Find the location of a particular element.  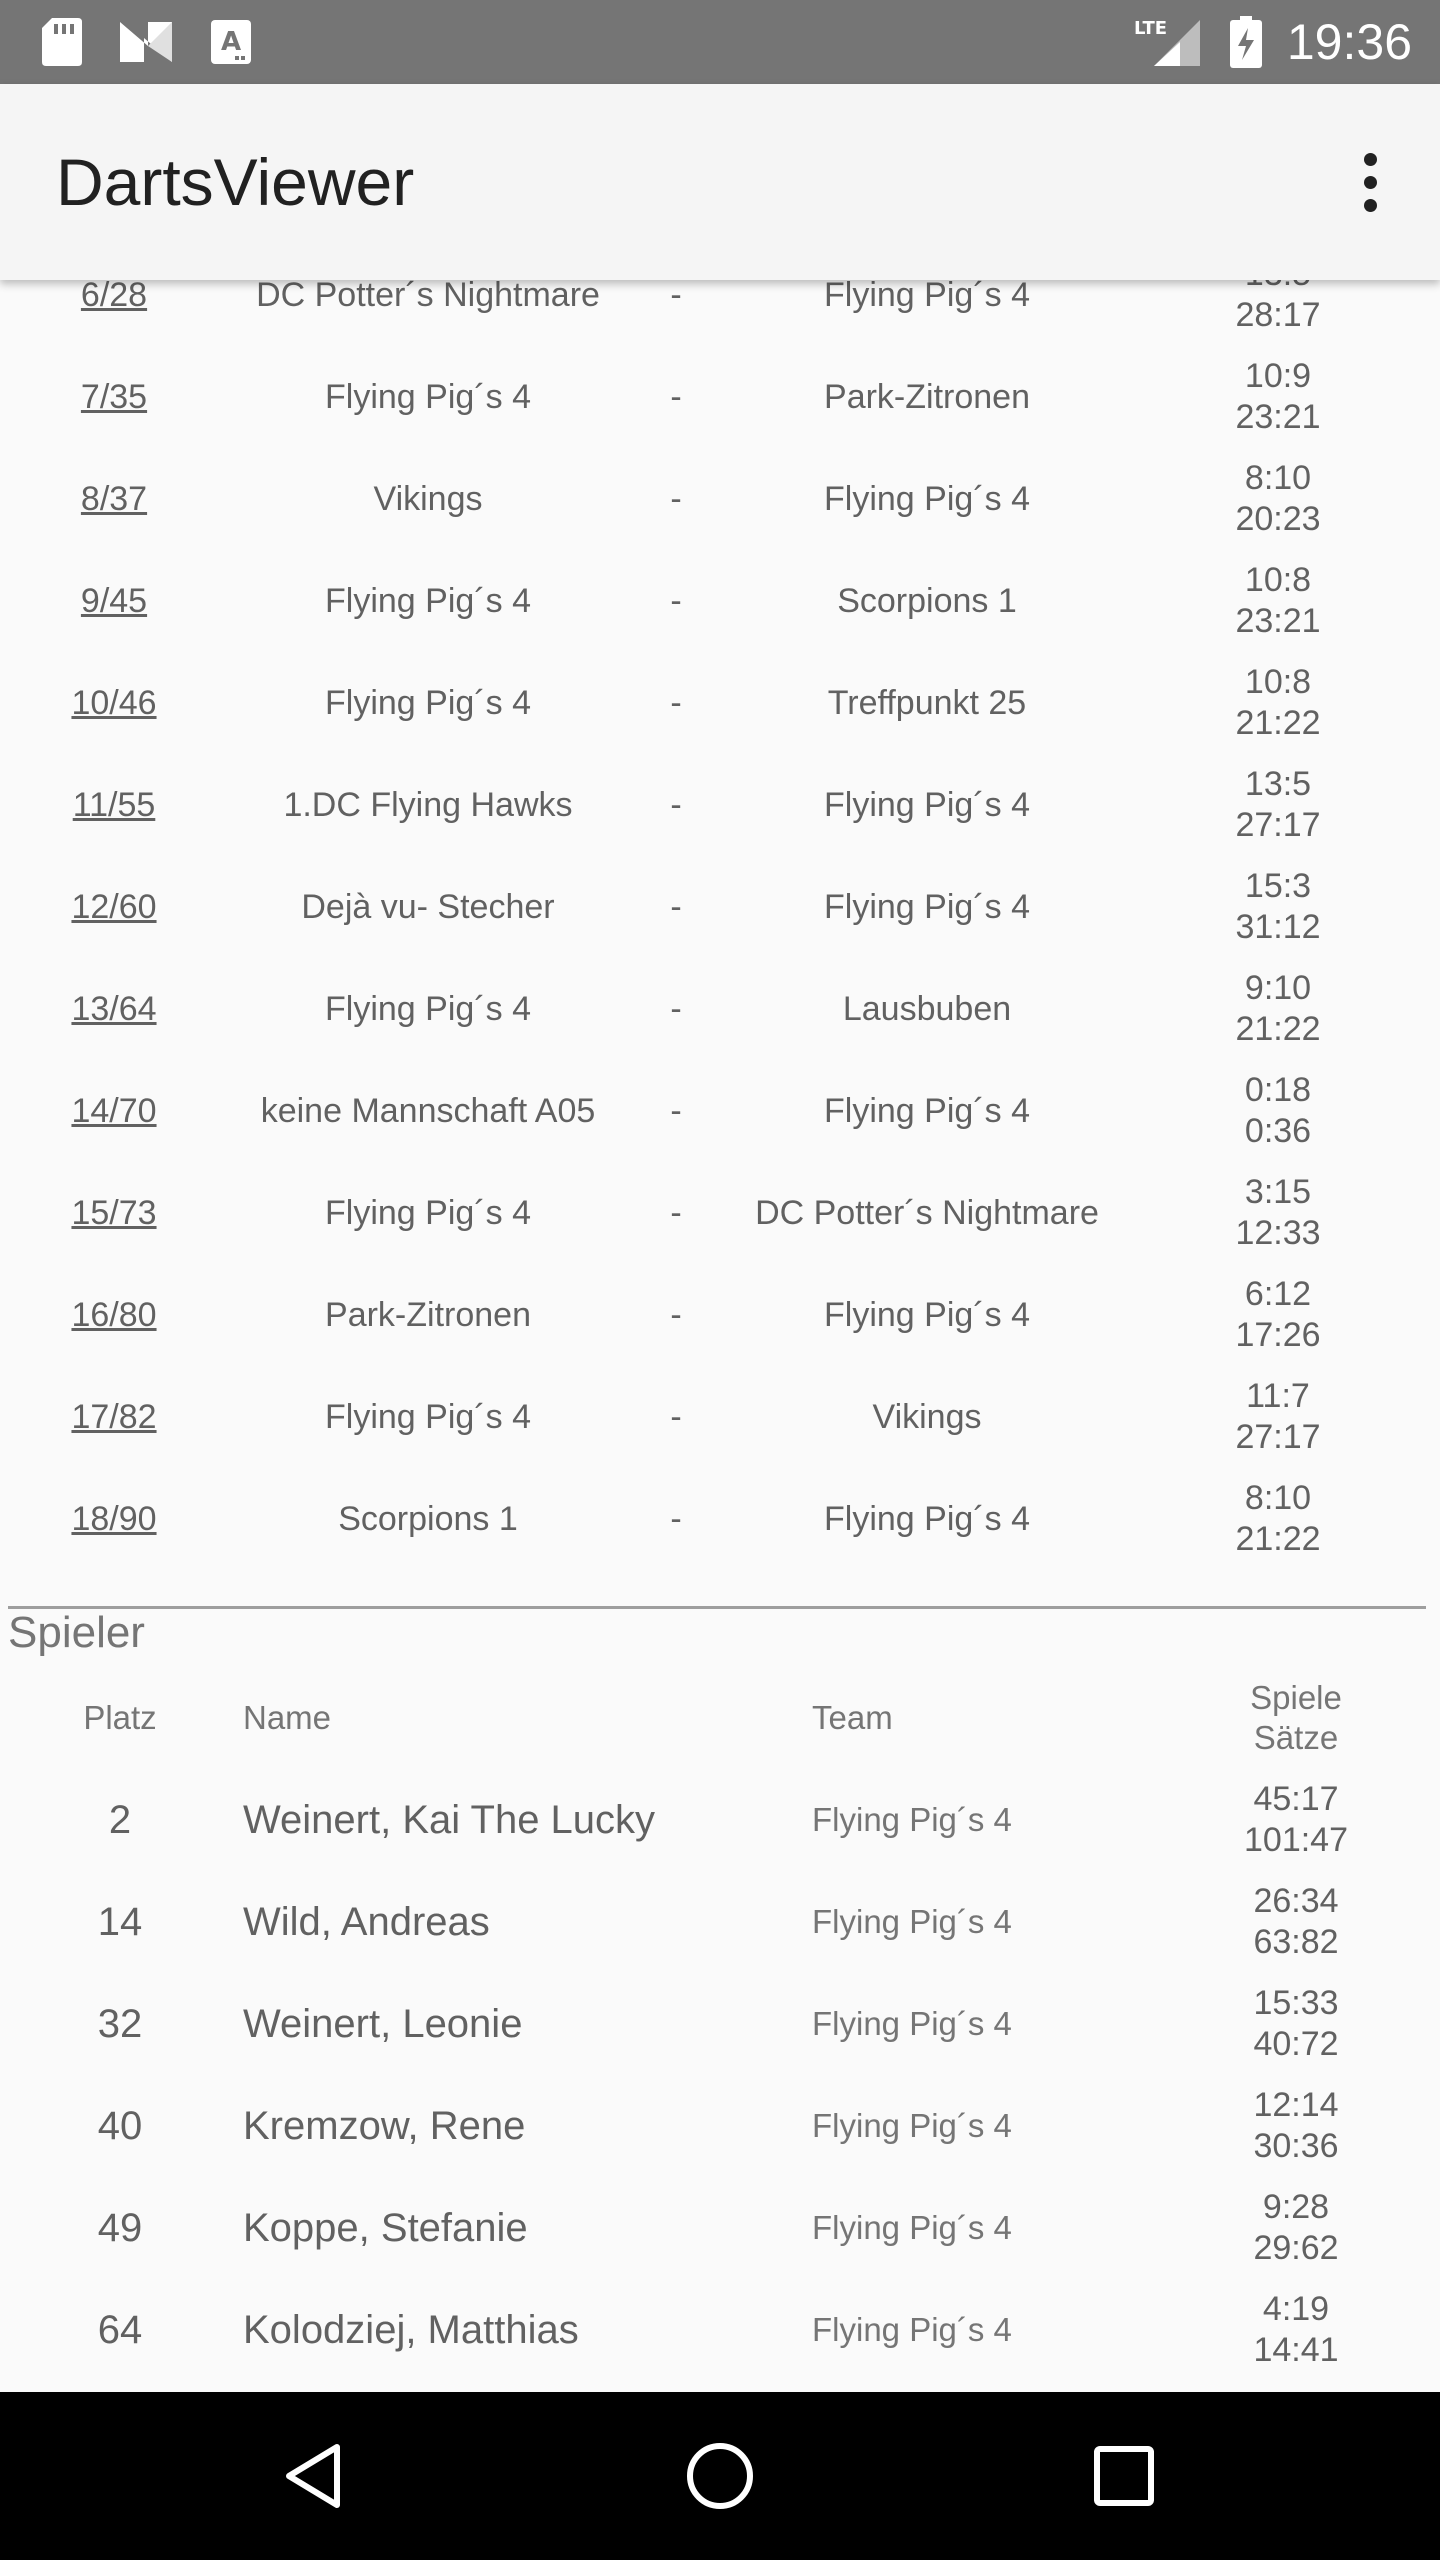

match-number-link: 14/70 is located at coordinates (114, 1111).